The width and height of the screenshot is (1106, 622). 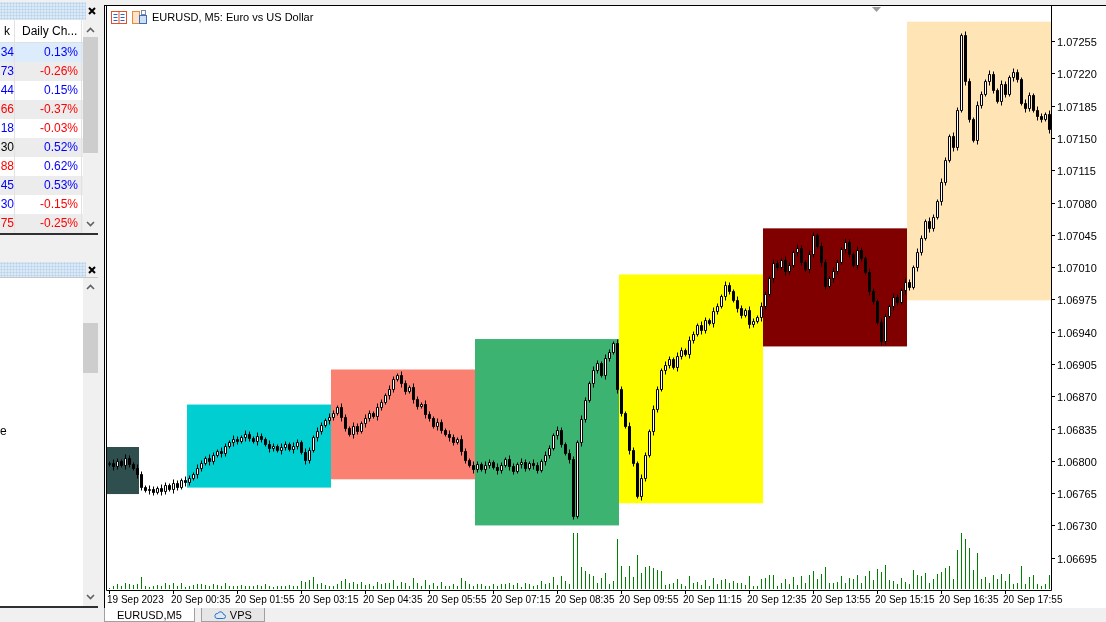 What do you see at coordinates (876, 9) in the screenshot?
I see `triangle-marker-icon` at bounding box center [876, 9].